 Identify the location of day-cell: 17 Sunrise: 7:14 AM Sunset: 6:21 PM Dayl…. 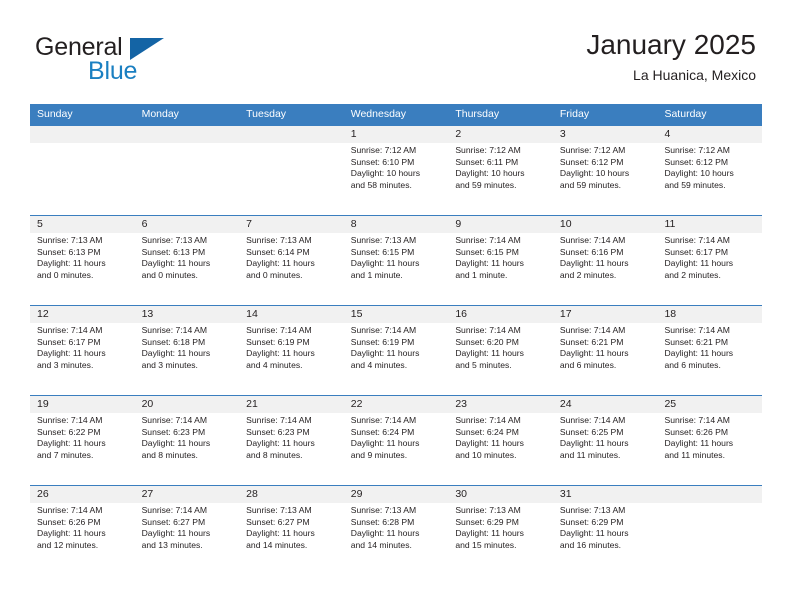
(605, 350).